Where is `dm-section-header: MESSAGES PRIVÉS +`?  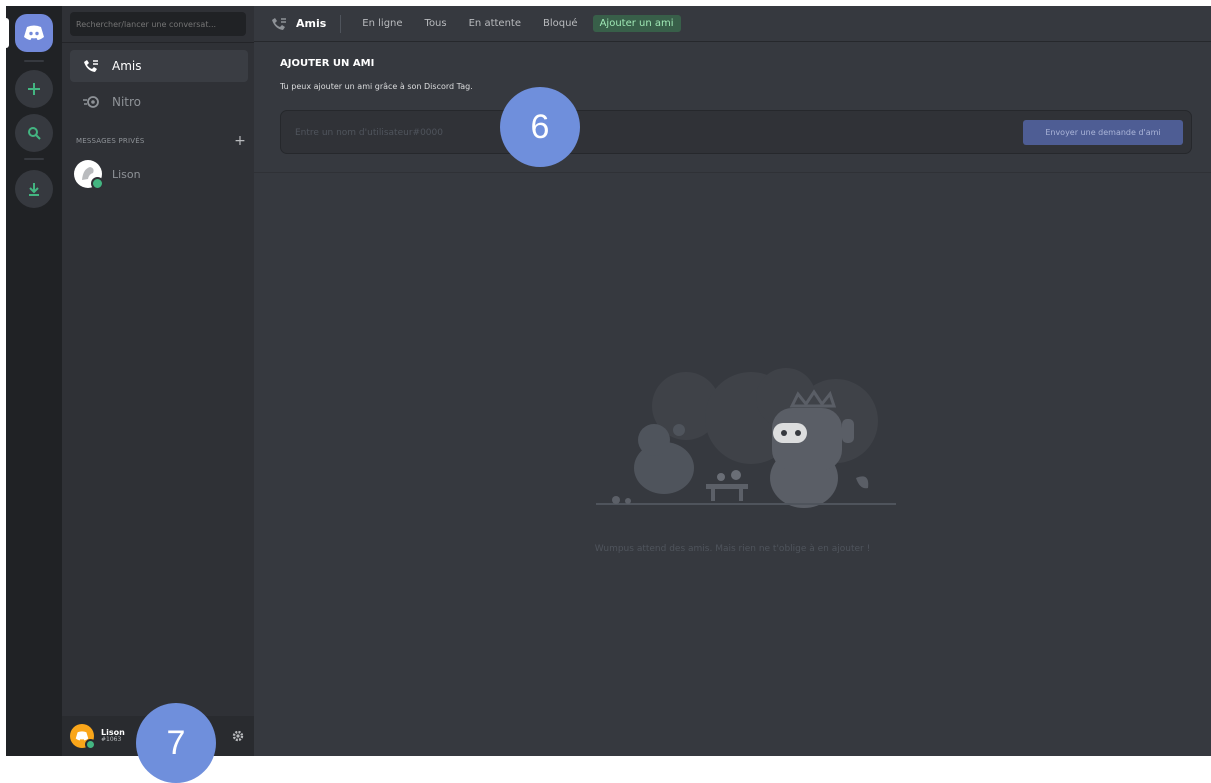 dm-section-header: MESSAGES PRIVÉS + is located at coordinates (161, 141).